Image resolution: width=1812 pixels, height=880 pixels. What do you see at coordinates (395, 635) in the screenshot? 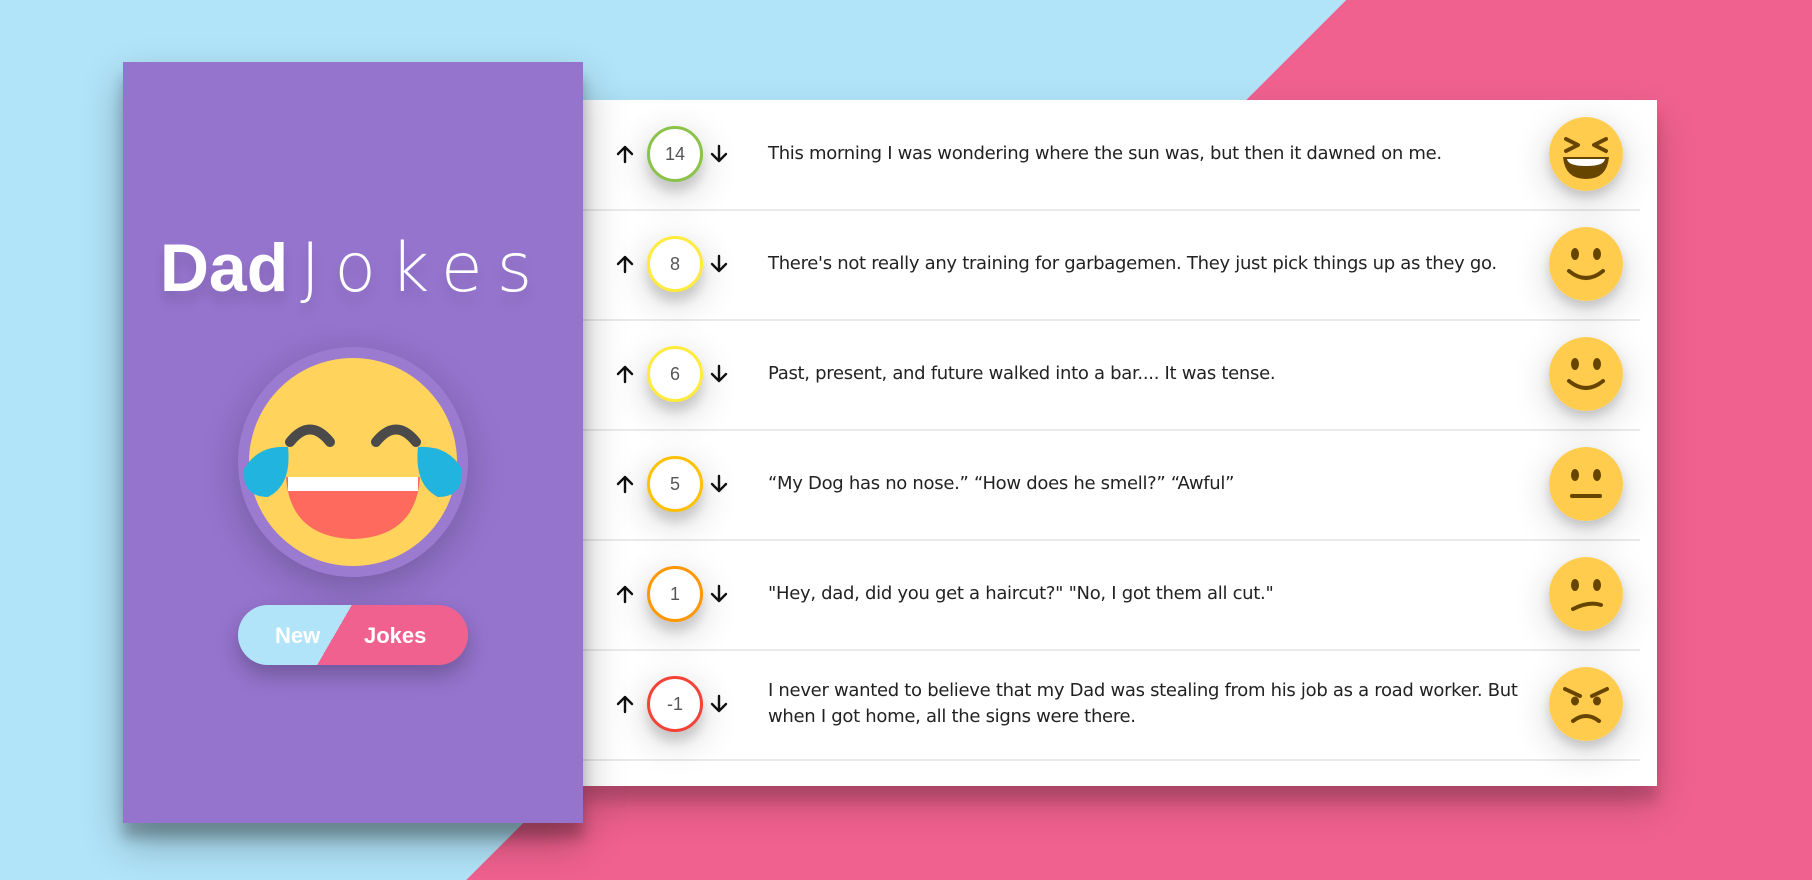
I see `new-jokes-button-word2: Jokes` at bounding box center [395, 635].